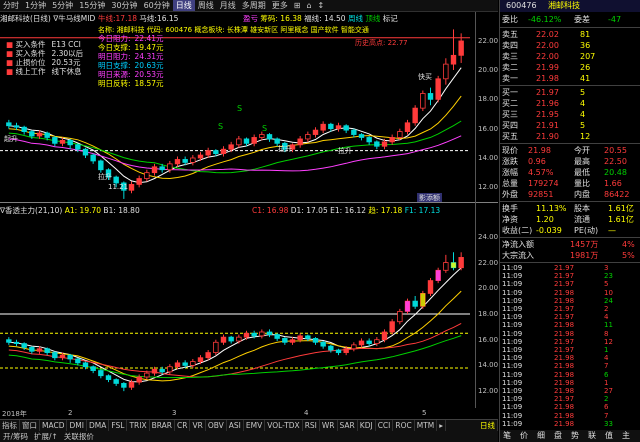 This screenshot has height=442, width=640. What do you see at coordinates (297, 5) in the screenshot?
I see `toolbar-tool-icon-0: ⊞` at bounding box center [297, 5].